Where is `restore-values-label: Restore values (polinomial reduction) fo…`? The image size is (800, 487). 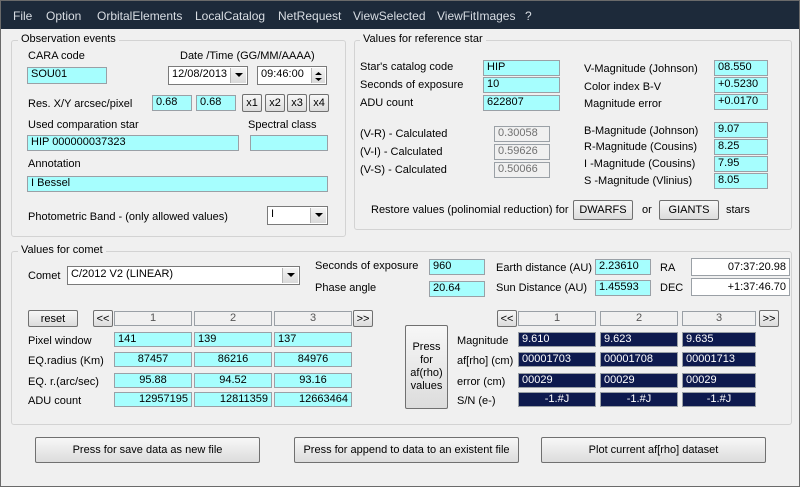 restore-values-label: Restore values (polinomial reduction) fo… is located at coordinates (470, 210).